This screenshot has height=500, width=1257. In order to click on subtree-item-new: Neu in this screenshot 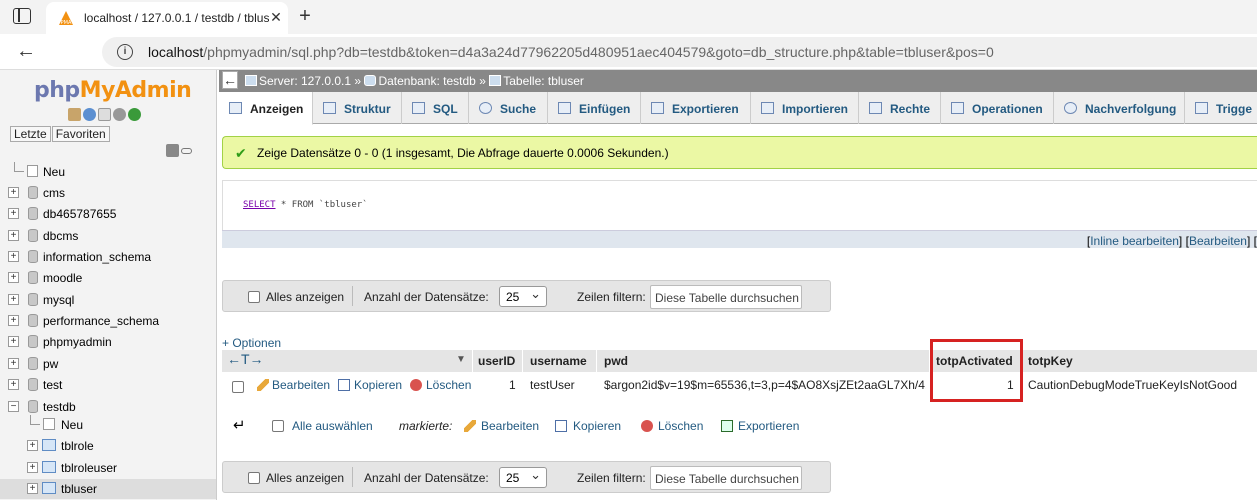, I will do `click(105, 425)`.